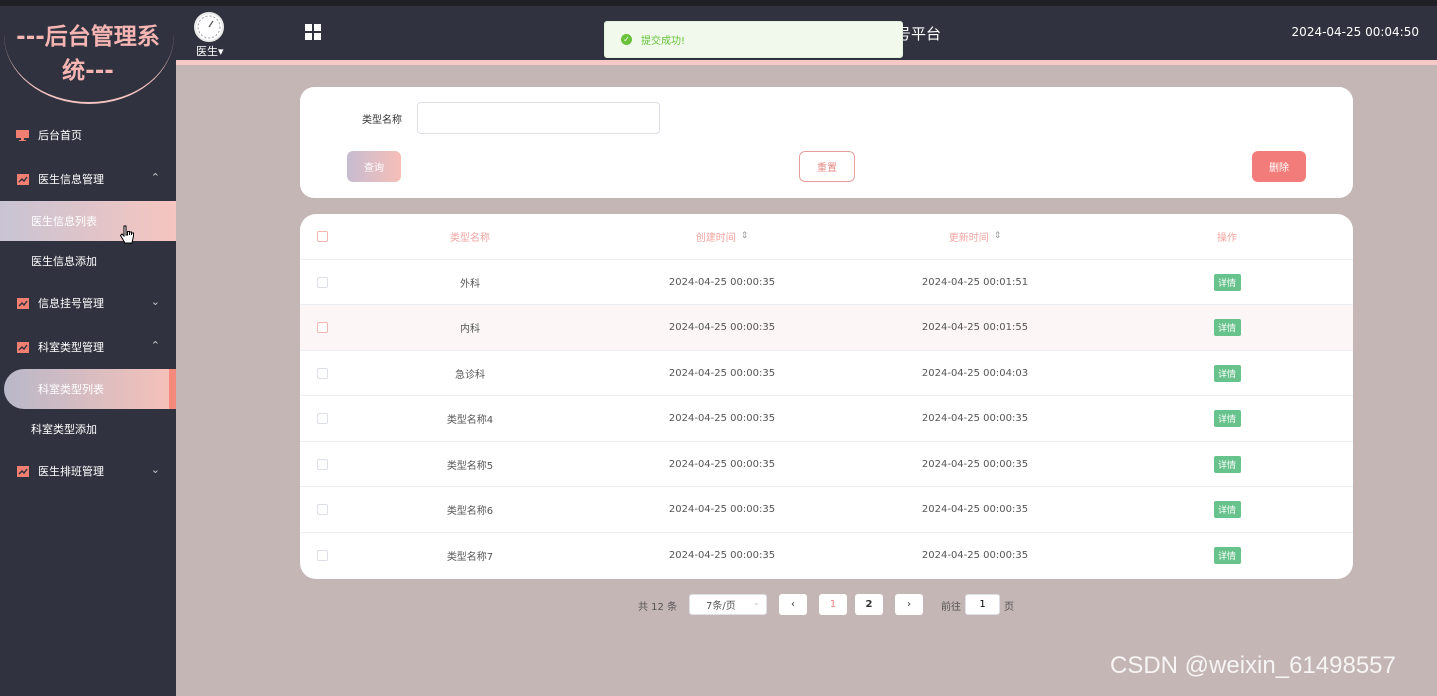 The width and height of the screenshot is (1437, 696). I want to click on clock-icon, so click(209, 27).